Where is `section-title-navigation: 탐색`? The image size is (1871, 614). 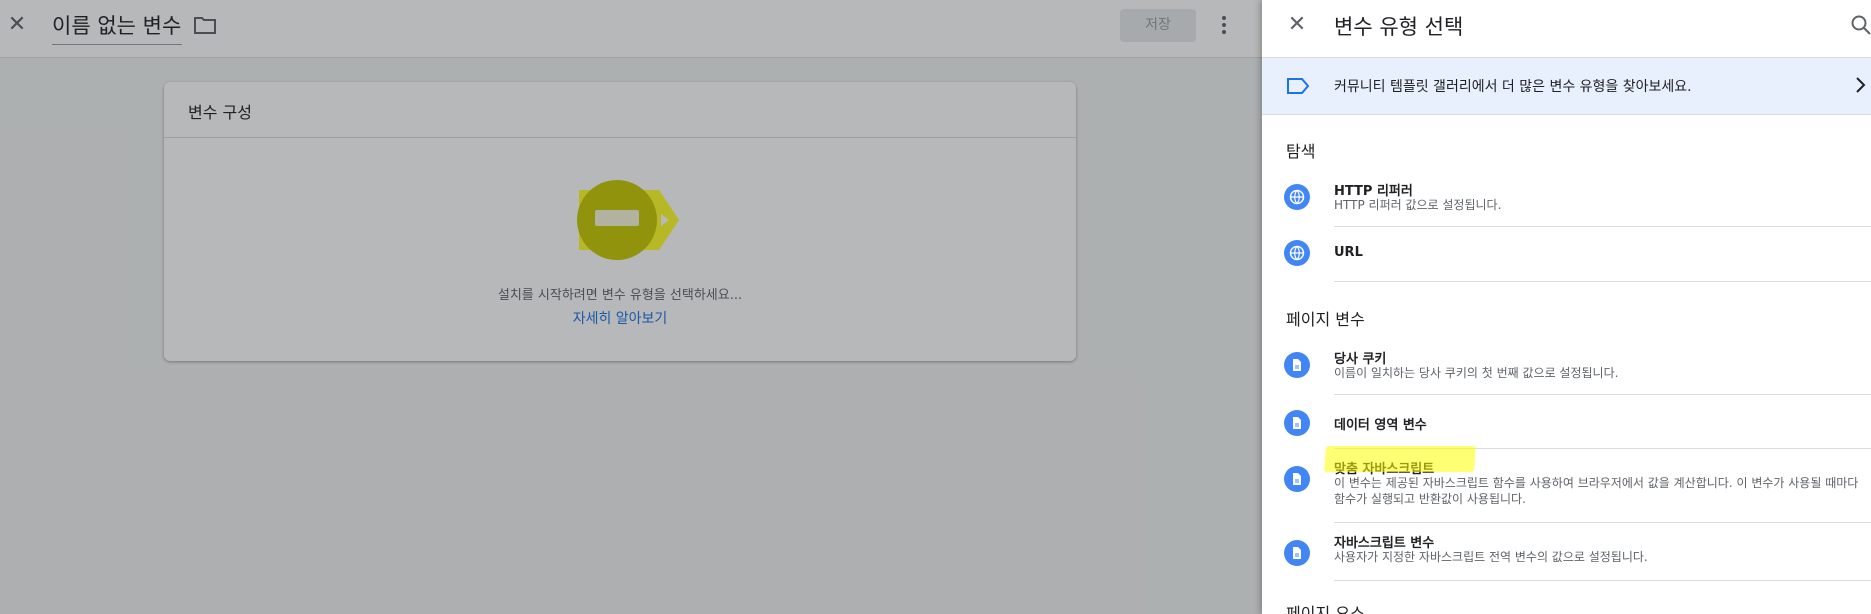
section-title-navigation: 탐색 is located at coordinates (1301, 151).